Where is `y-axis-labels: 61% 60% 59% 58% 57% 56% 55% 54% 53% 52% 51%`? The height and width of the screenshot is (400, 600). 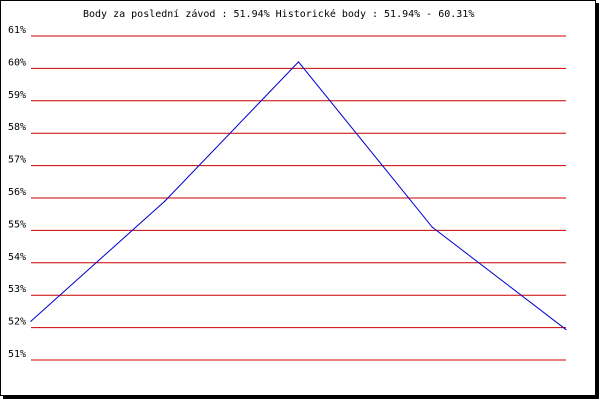
y-axis-labels: 61% 60% 59% 58% 57% 56% 55% 54% 53% 52% 51% is located at coordinates (17, 192).